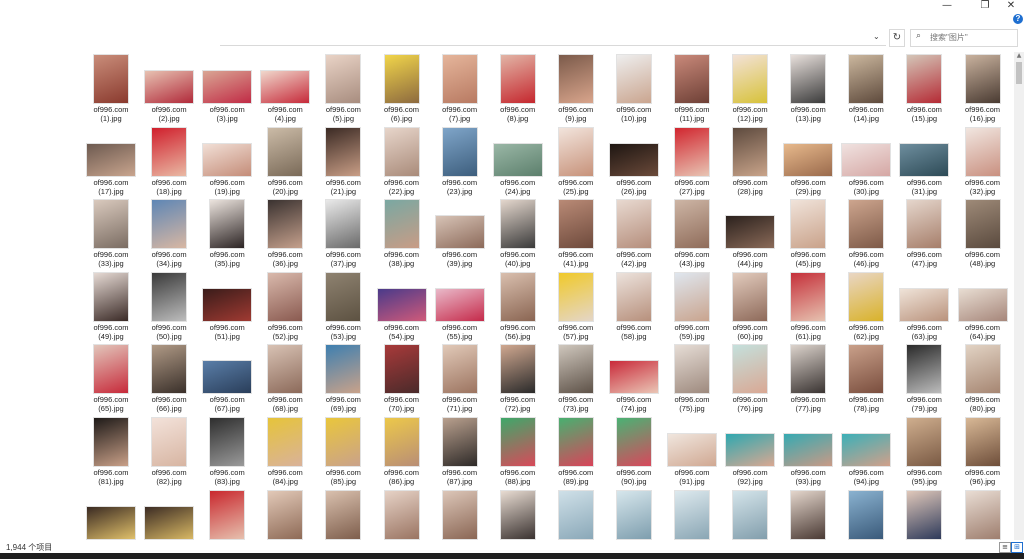 The height and width of the screenshot is (559, 1024). I want to click on file-item: of996.com (55).jpg, so click(460, 306).